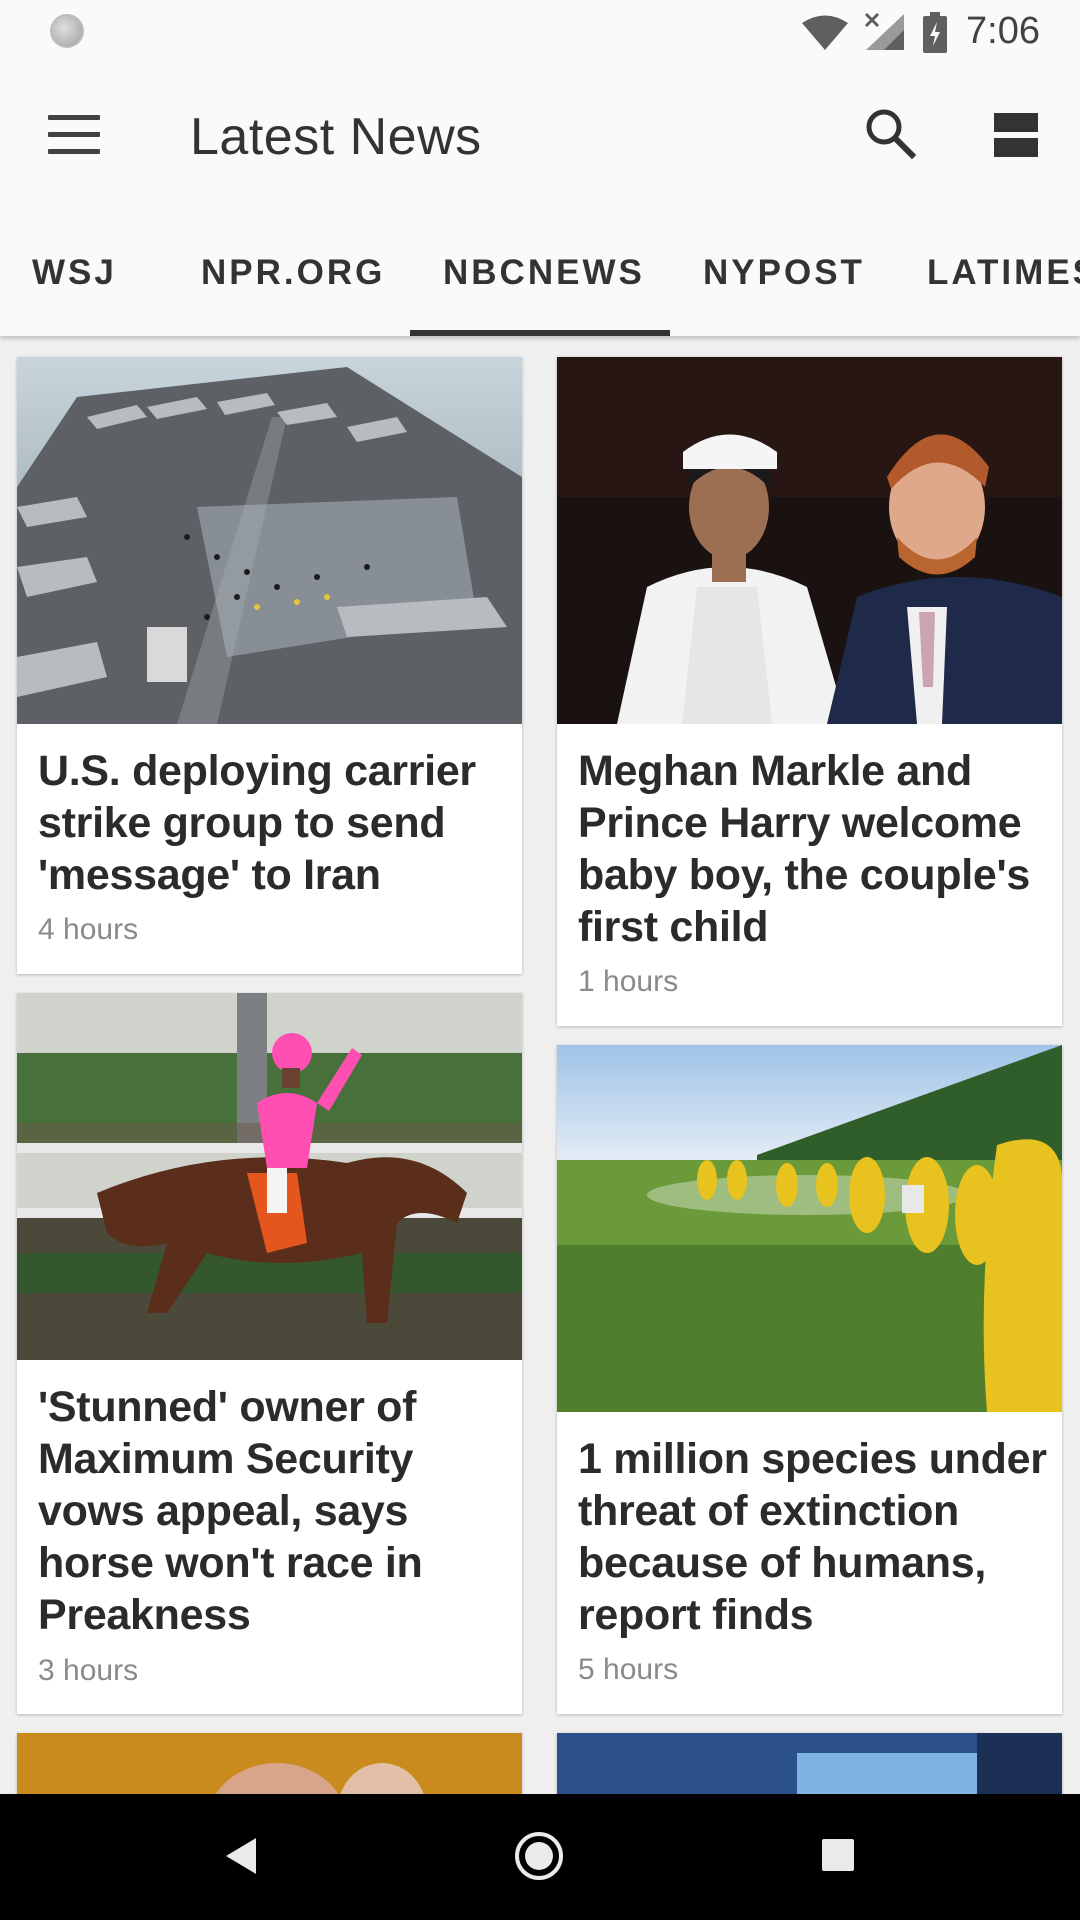 The image size is (1080, 1920). Describe the element at coordinates (293, 273) in the screenshot. I see `tab-npr: NPR.ORG` at that location.